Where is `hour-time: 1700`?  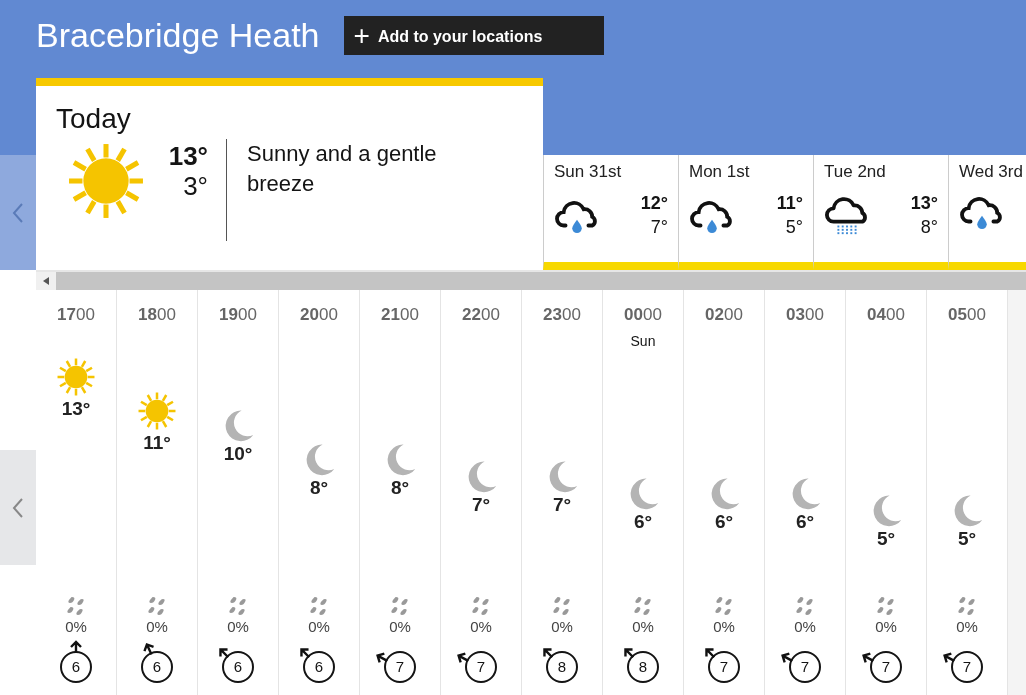 hour-time: 1700 is located at coordinates (76, 315).